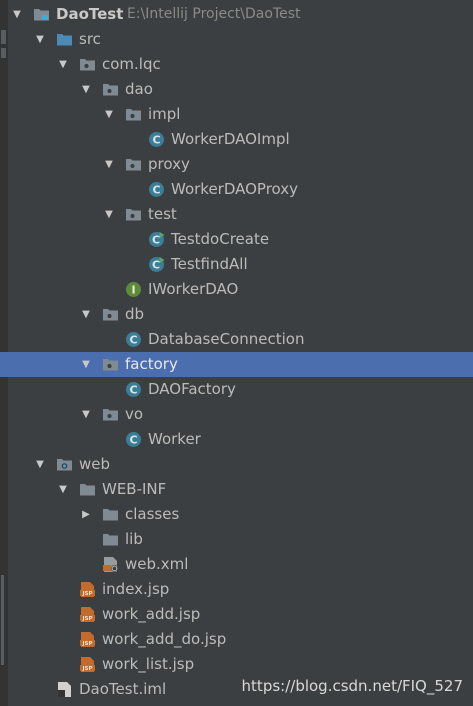 Image resolution: width=473 pixels, height=706 pixels. I want to click on tree-node-work-list-jsp: JSP work_list.jsp, so click(236, 664).